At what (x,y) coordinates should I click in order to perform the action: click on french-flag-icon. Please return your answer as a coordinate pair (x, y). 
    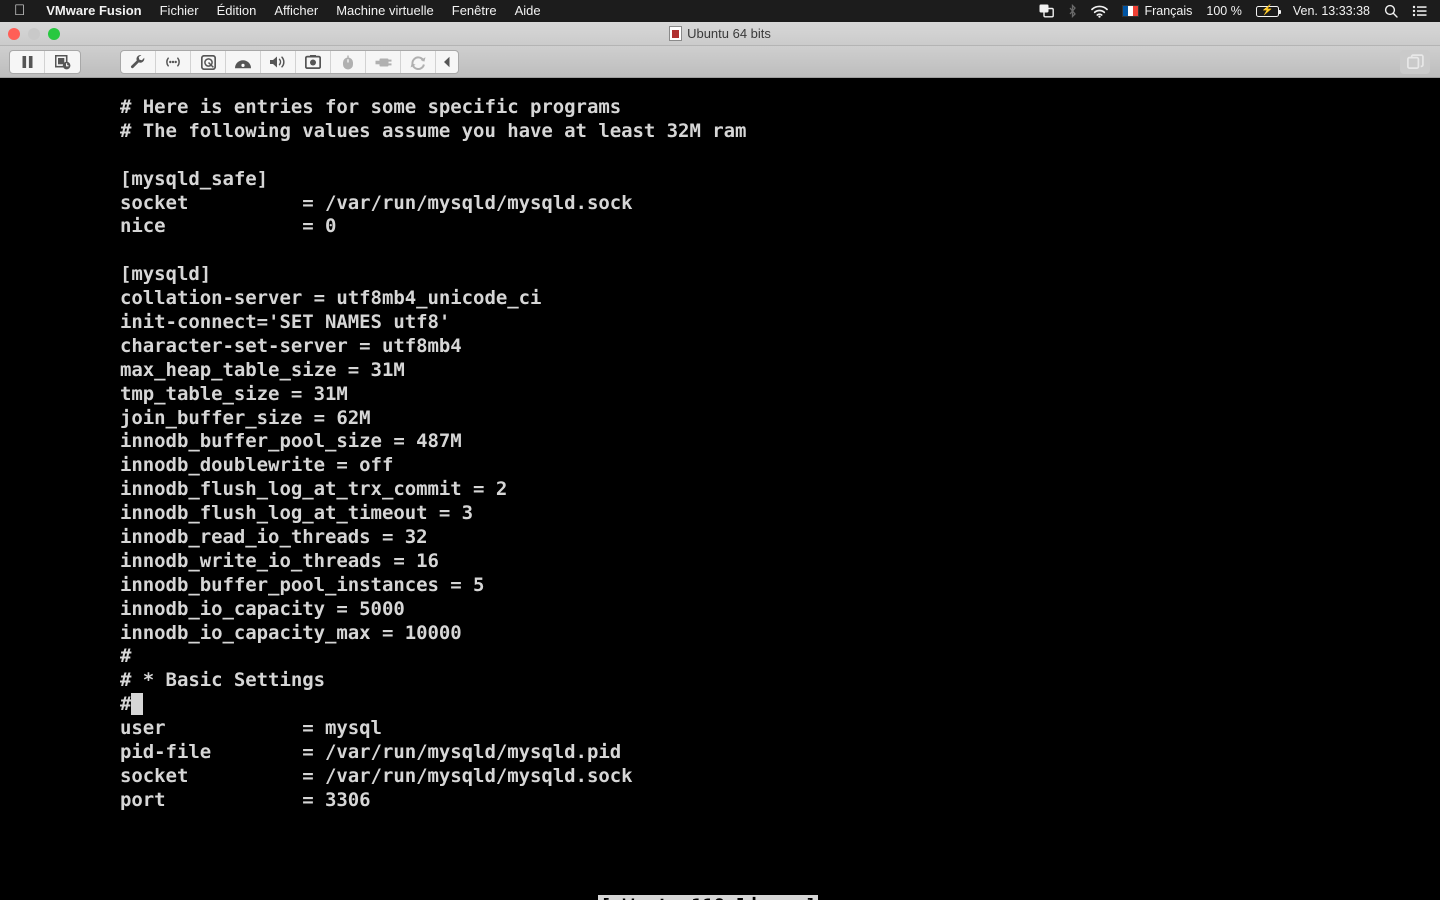
    Looking at the image, I should click on (1131, 11).